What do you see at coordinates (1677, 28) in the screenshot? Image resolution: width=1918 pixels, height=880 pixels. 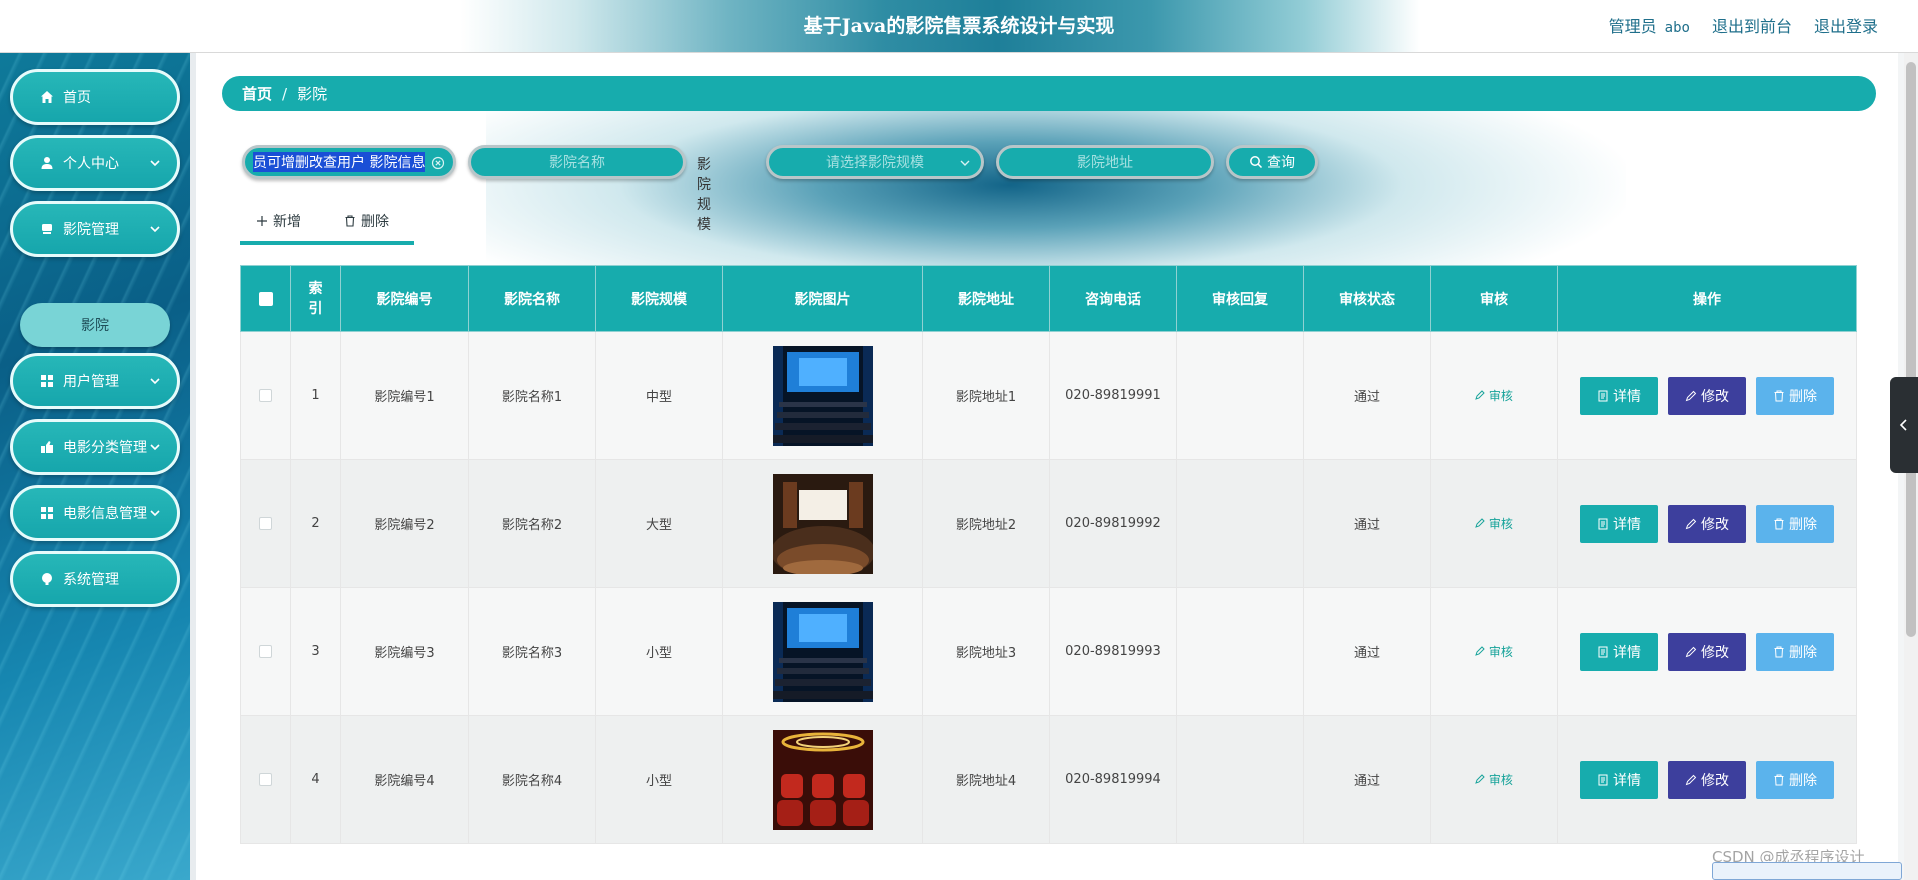 I see `user-name: abo` at bounding box center [1677, 28].